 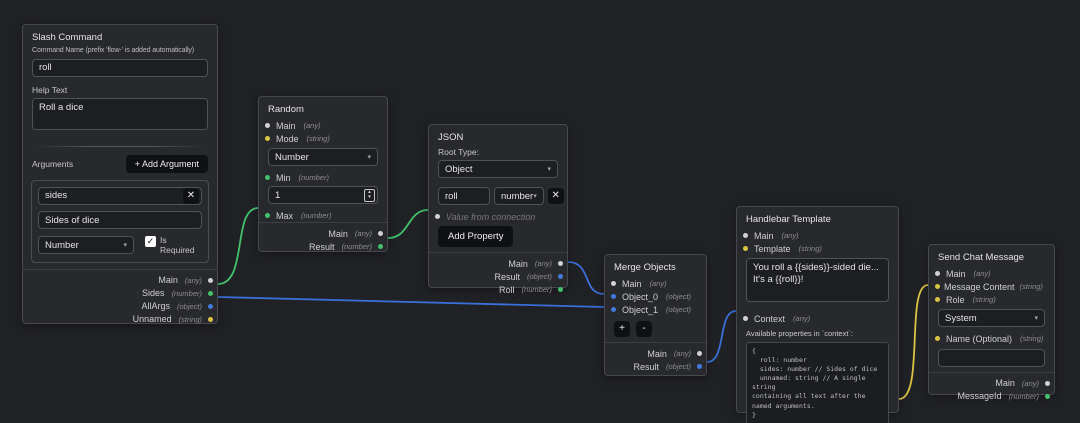 What do you see at coordinates (991, 357) in the screenshot?
I see `name-input` at bounding box center [991, 357].